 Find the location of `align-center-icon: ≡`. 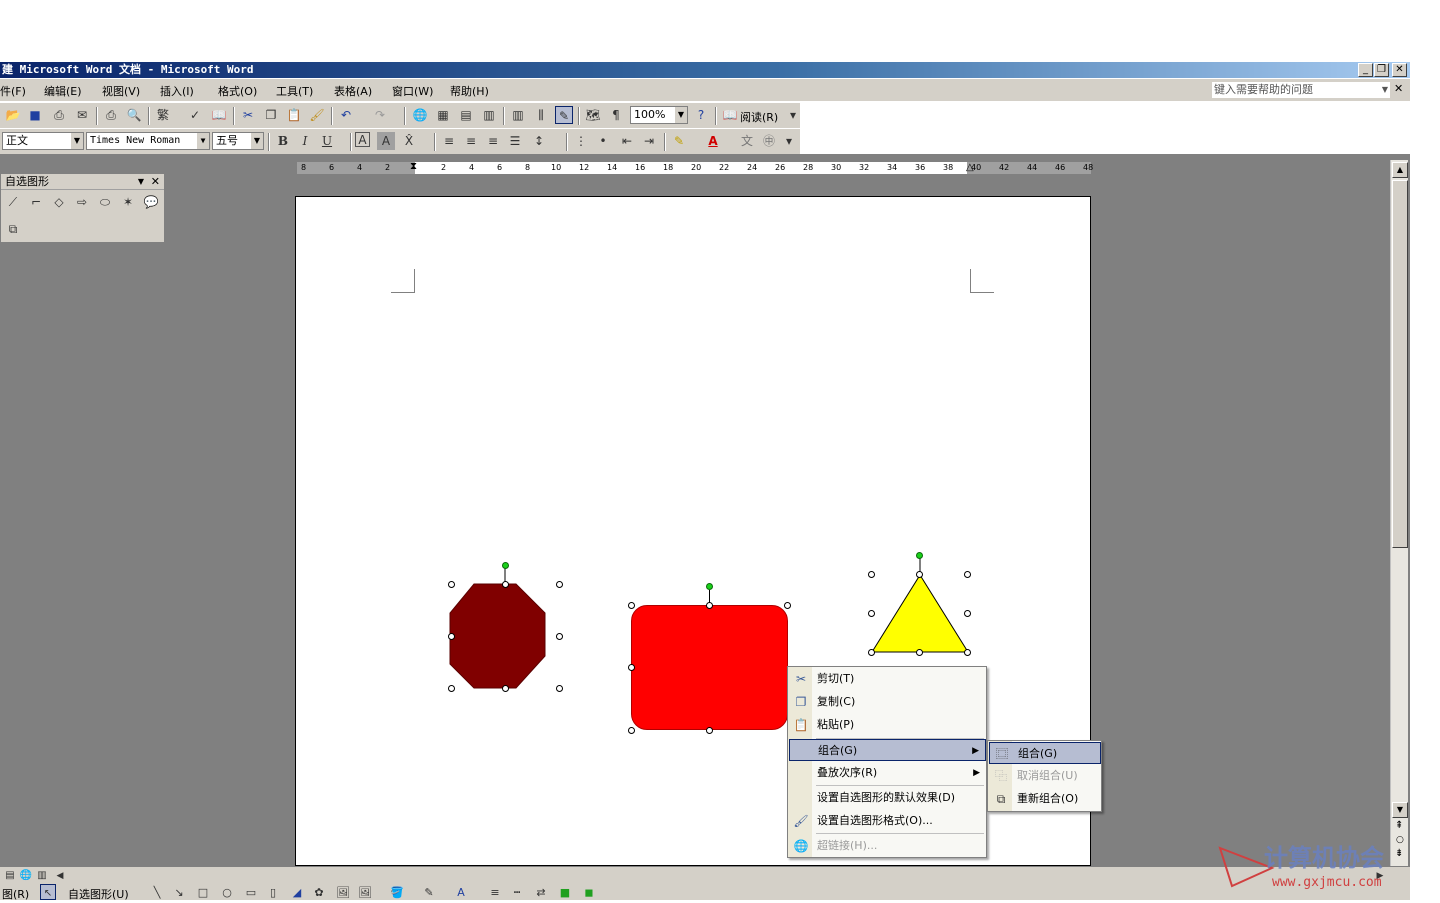

align-center-icon: ≡ is located at coordinates (471, 141).